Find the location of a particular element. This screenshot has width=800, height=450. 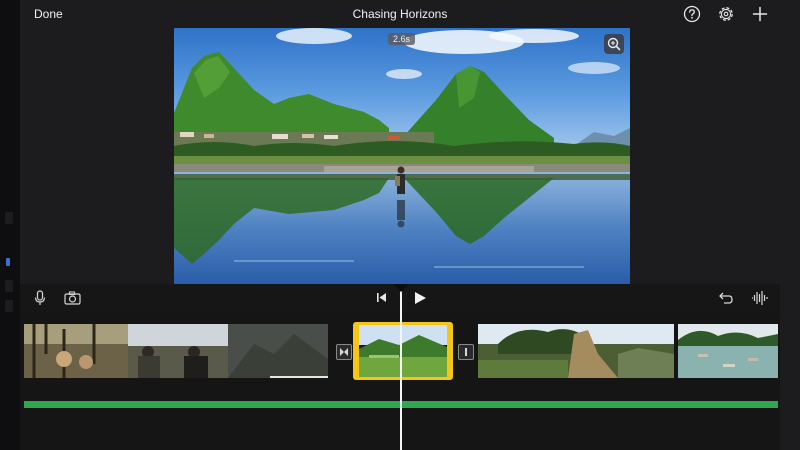

add-icon is located at coordinates (760, 14).